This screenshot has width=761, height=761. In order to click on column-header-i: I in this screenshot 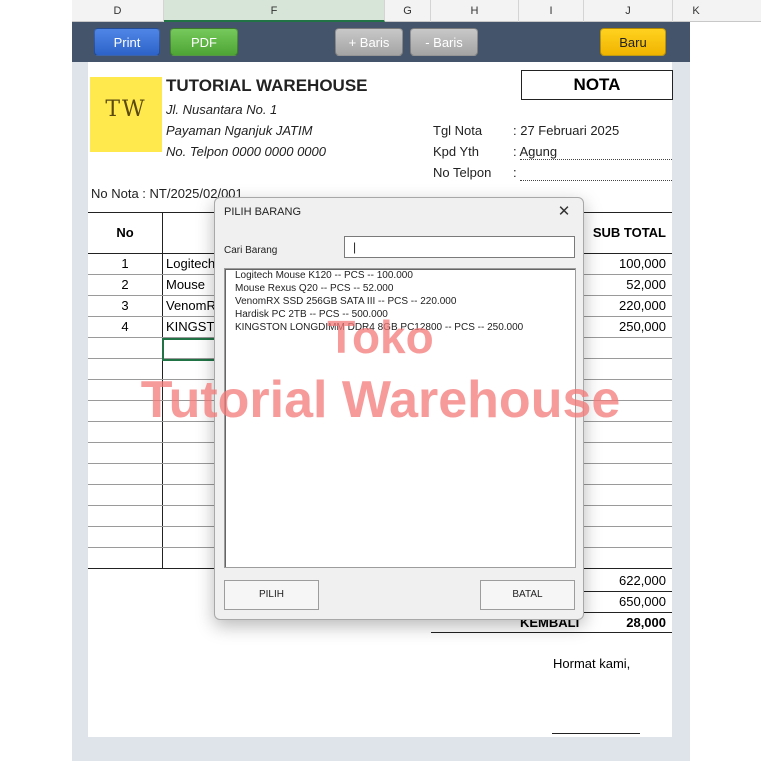, I will do `click(551, 11)`.